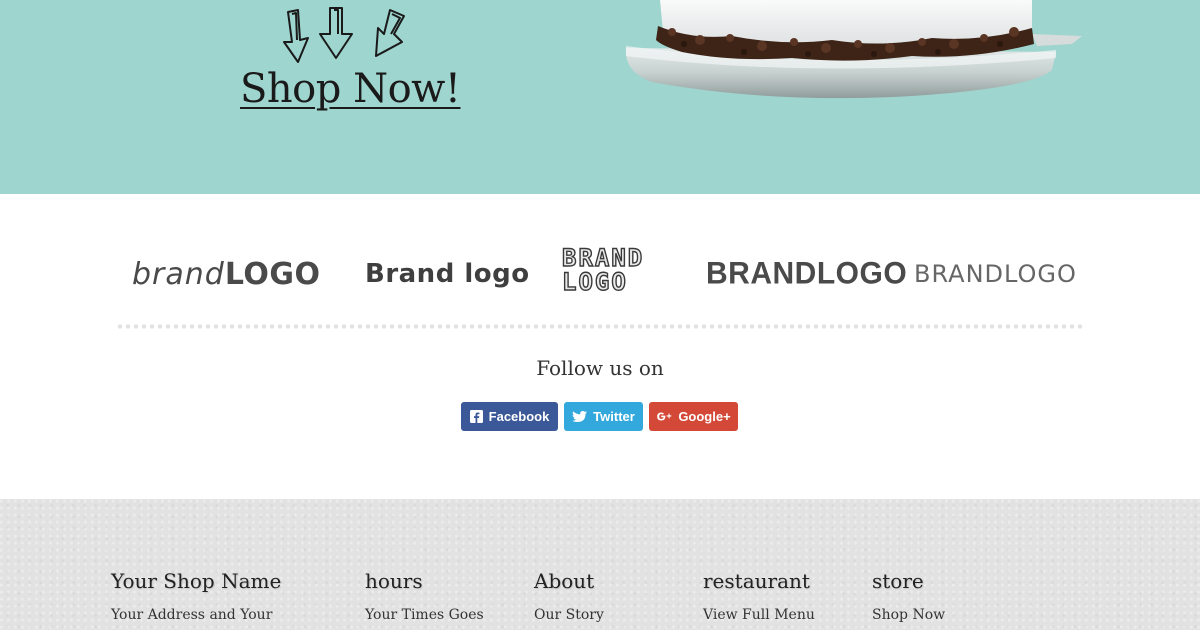 The width and height of the screenshot is (1200, 630). What do you see at coordinates (614, 416) in the screenshot?
I see `twitter-button-label: Twitter` at bounding box center [614, 416].